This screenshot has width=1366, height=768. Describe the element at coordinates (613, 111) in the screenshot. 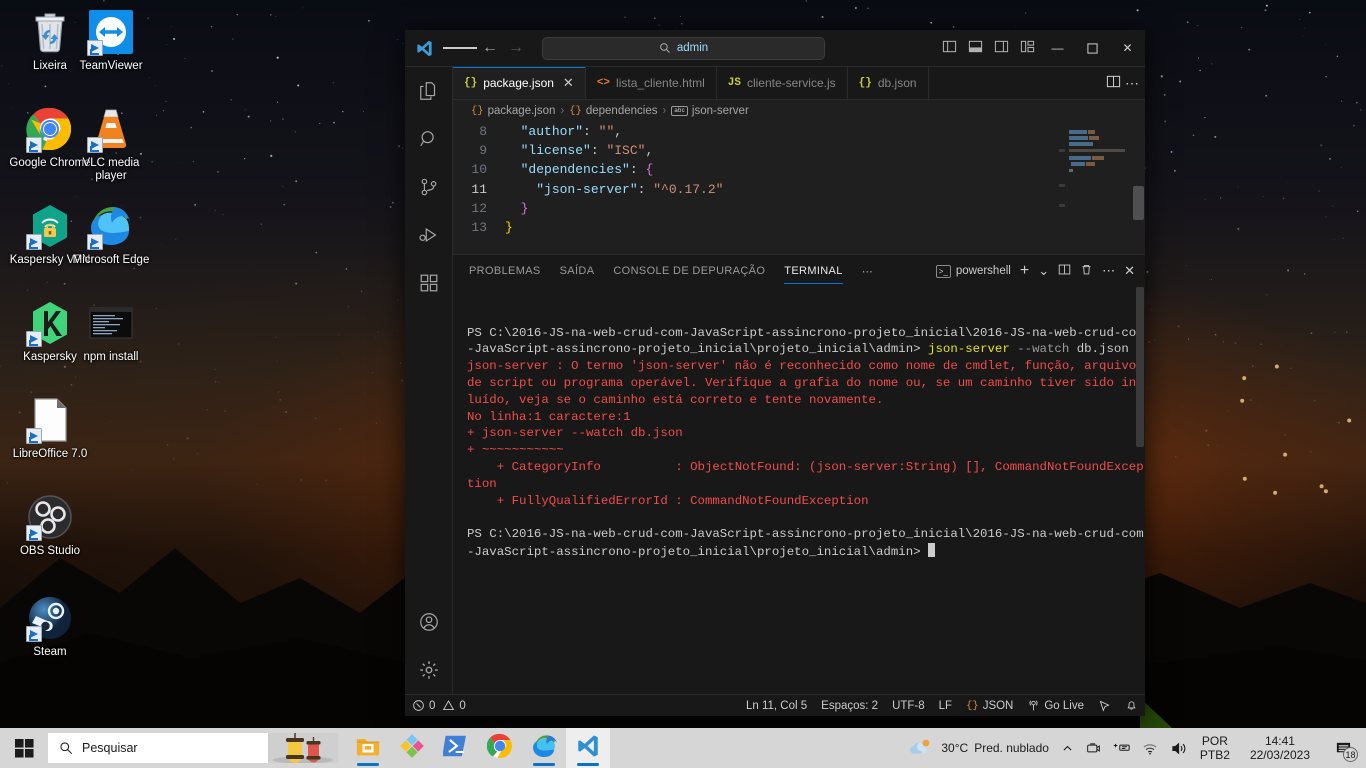

I see `breadcrumb-item: {} dependencies` at that location.